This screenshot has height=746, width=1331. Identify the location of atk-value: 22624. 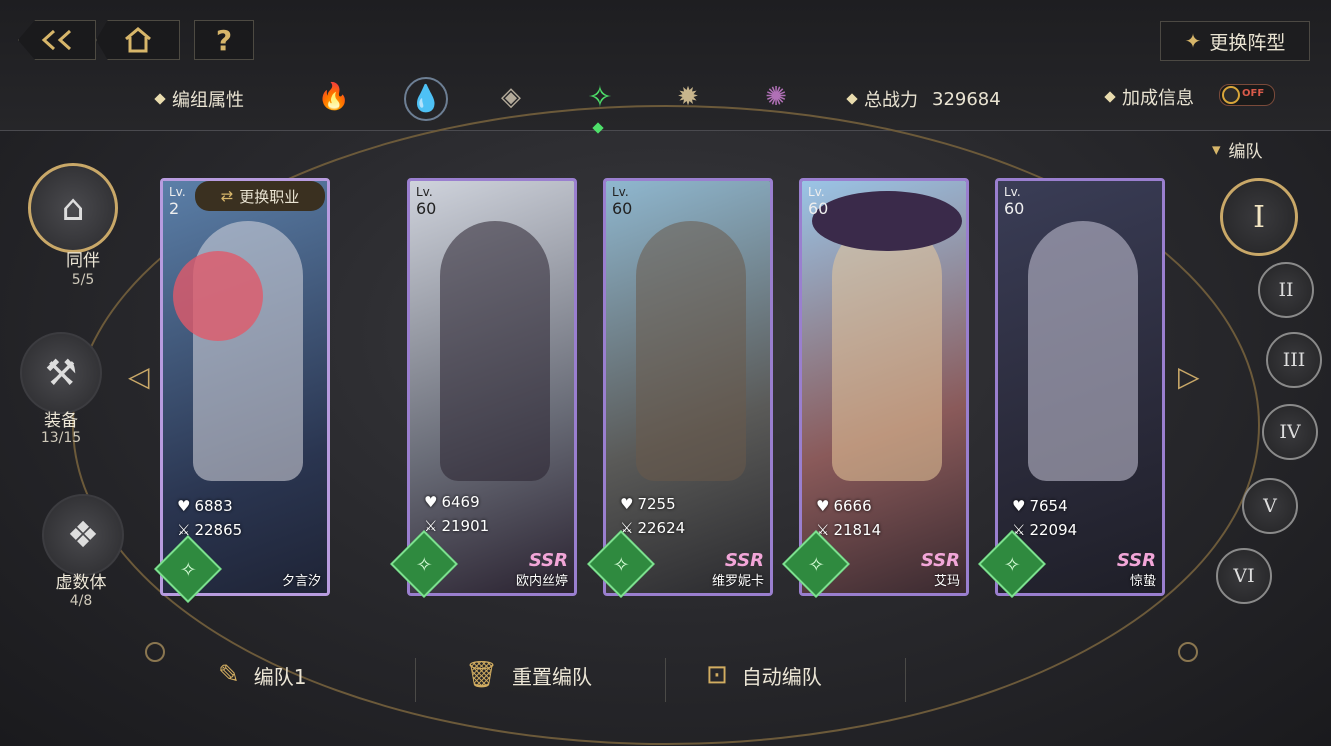
(661, 528).